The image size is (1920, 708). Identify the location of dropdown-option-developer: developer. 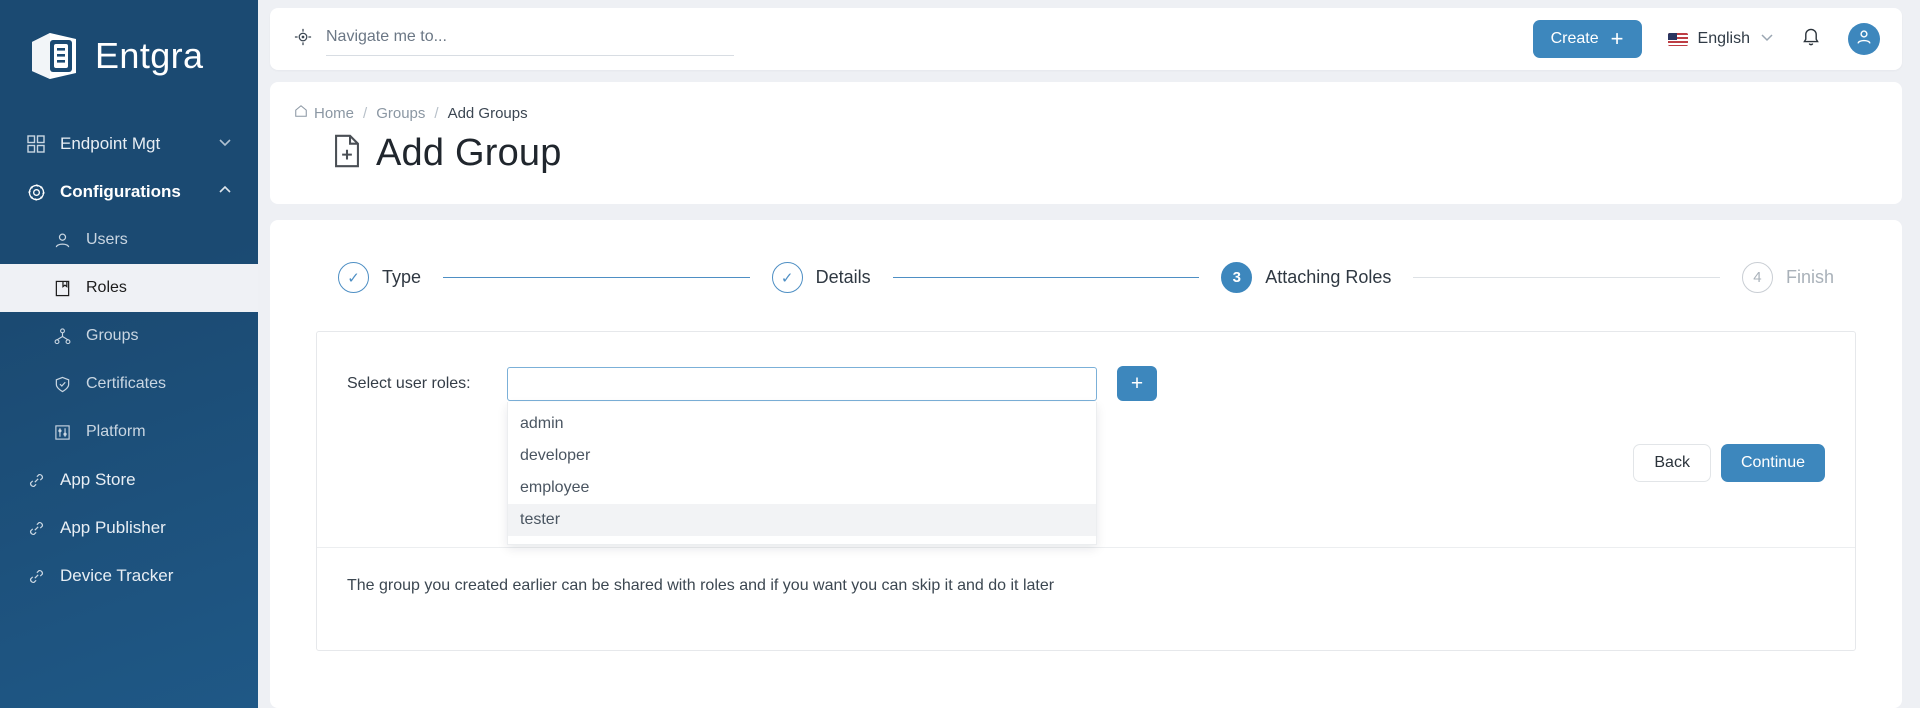
(802, 456).